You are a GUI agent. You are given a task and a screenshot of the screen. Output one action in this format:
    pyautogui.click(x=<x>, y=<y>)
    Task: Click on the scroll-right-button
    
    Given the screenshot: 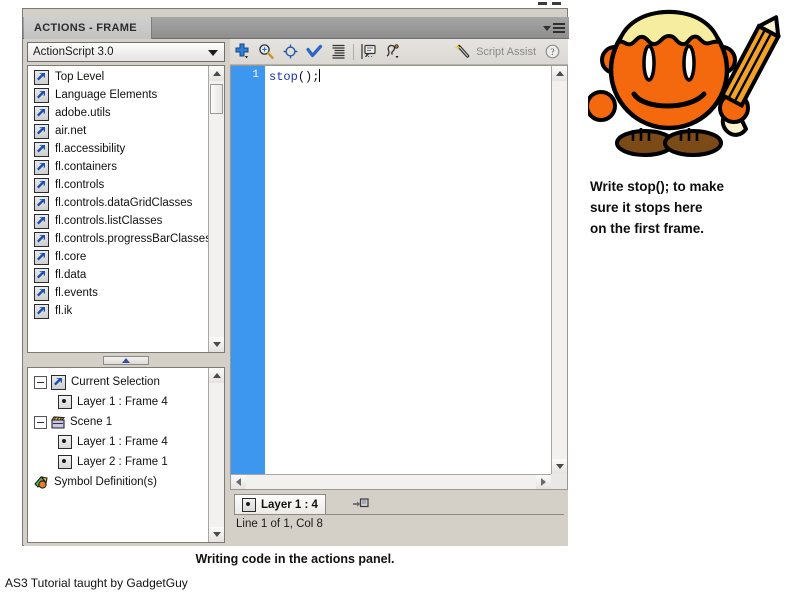 What is the action you would take?
    pyautogui.click(x=543, y=482)
    